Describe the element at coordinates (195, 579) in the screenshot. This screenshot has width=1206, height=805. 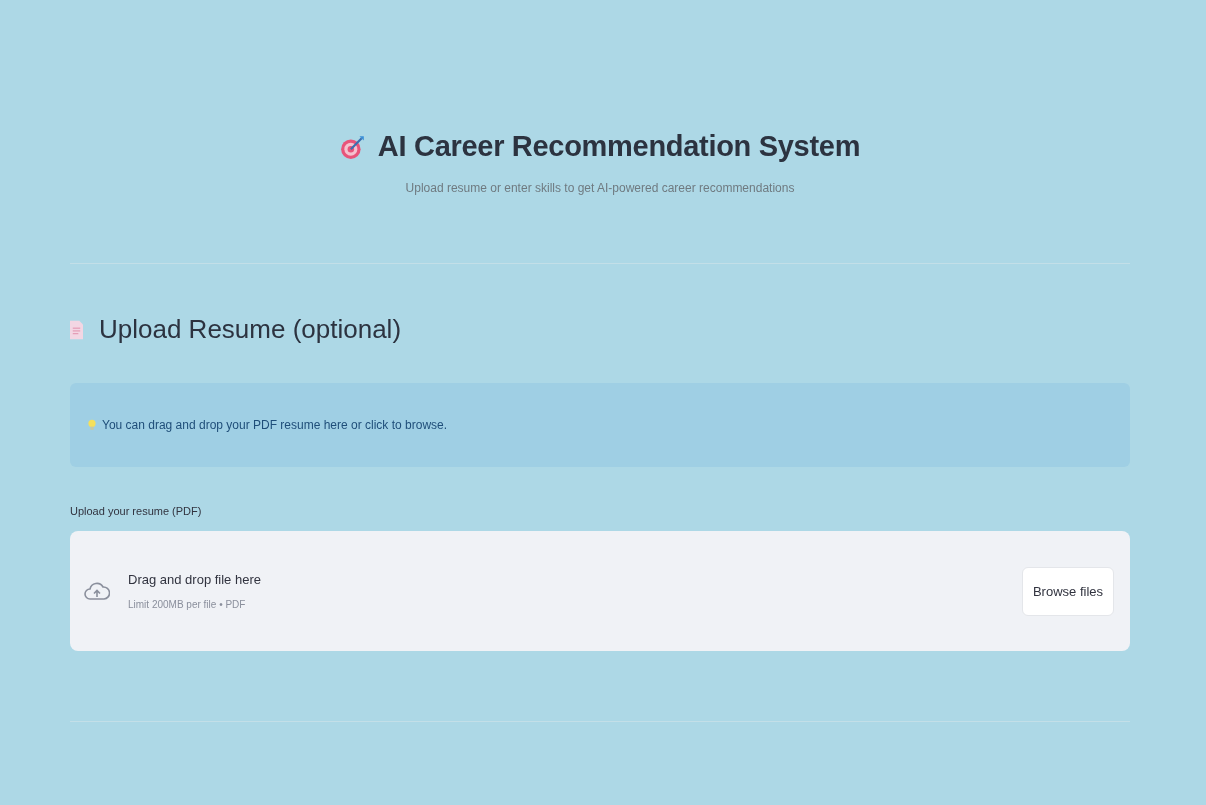
I see `drop-instruction: Drag and drop file here` at that location.